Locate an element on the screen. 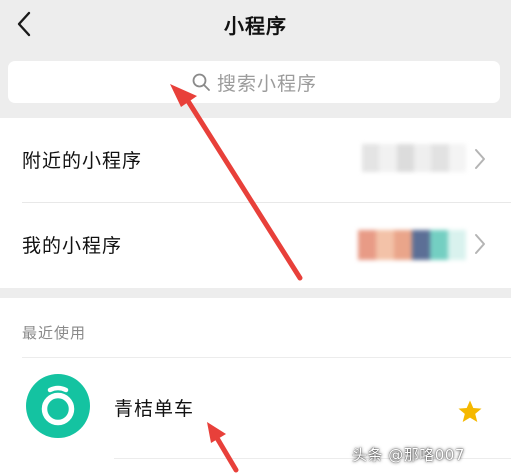 Image resolution: width=511 pixels, height=473 pixels. menu-item-label: 附近的小程序 is located at coordinates (82, 161).